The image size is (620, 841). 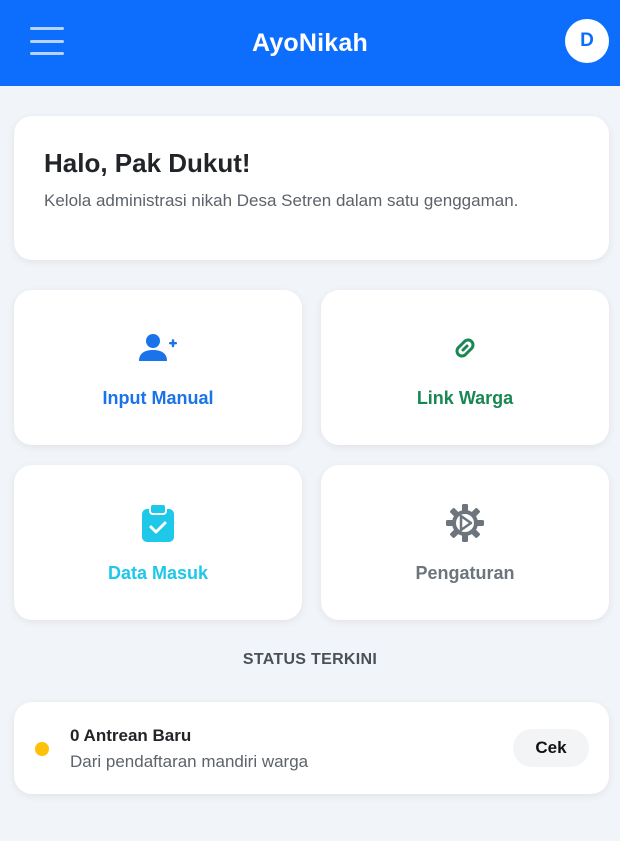 What do you see at coordinates (47, 41) in the screenshot?
I see `hamburger-menu-icon` at bounding box center [47, 41].